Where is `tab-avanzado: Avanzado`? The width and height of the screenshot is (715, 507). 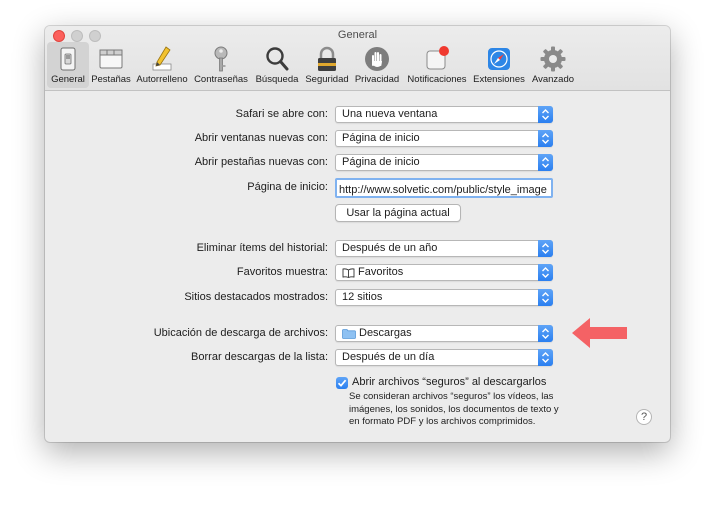 tab-avanzado: Avanzado is located at coordinates (553, 65).